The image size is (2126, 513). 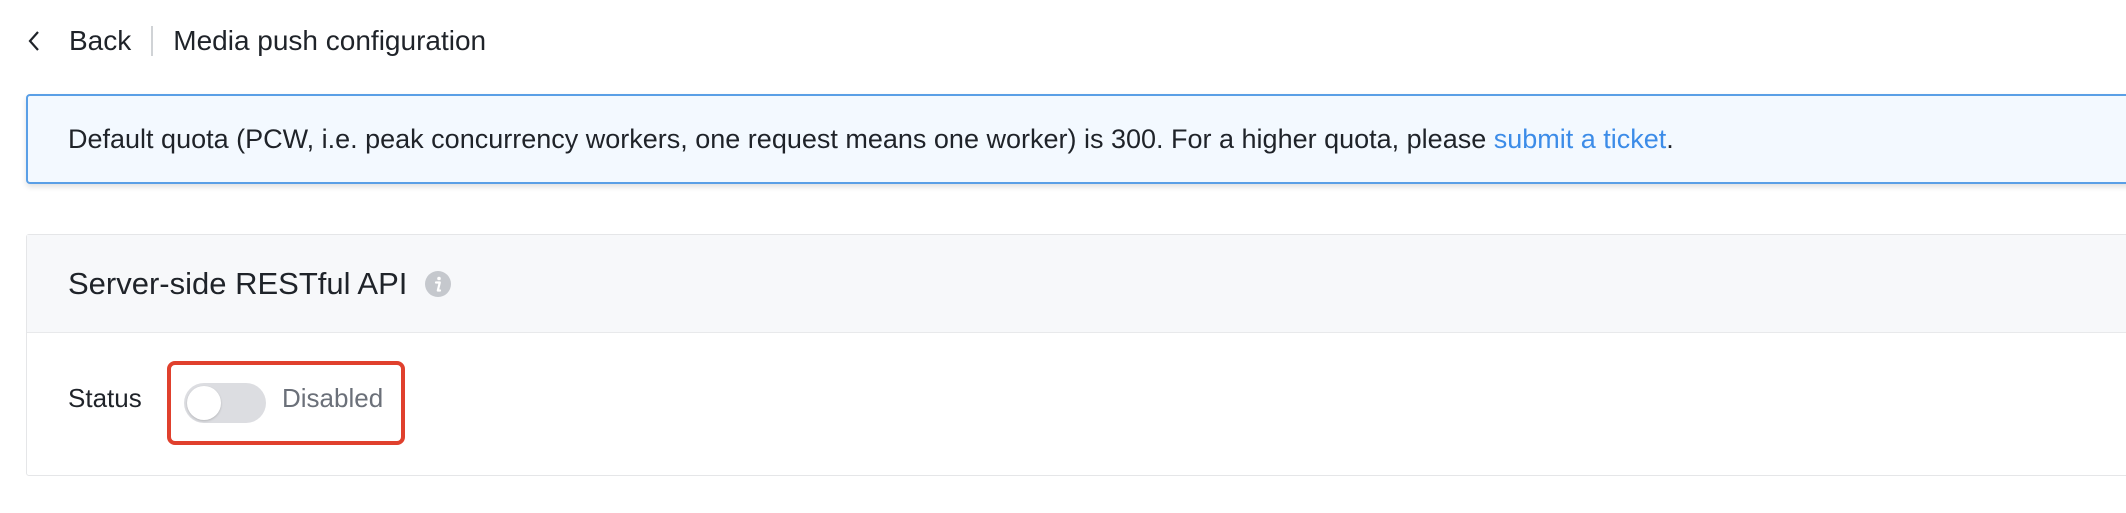 What do you see at coordinates (1670, 138) in the screenshot?
I see `notice-suffix: .` at bounding box center [1670, 138].